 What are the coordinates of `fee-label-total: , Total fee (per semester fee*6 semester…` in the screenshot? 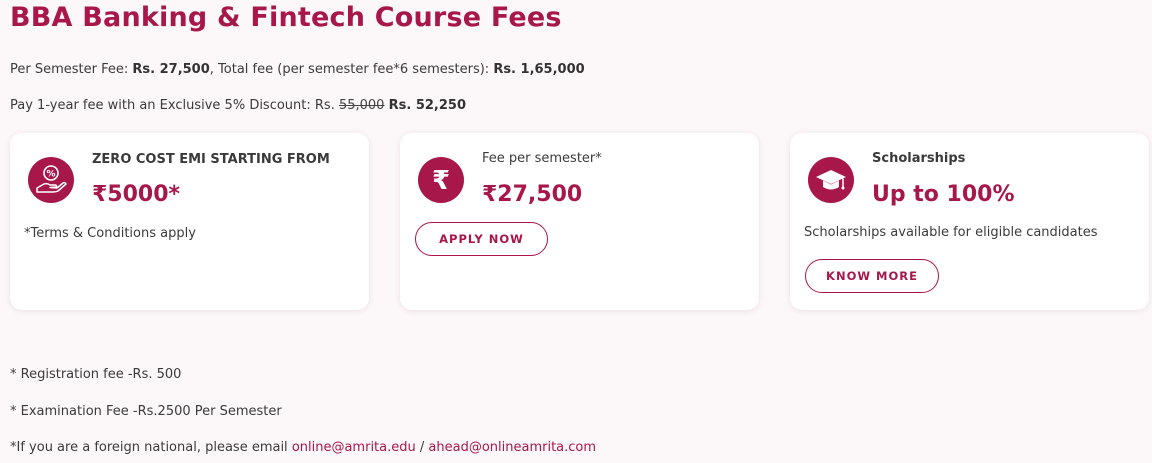 It's located at (351, 69).